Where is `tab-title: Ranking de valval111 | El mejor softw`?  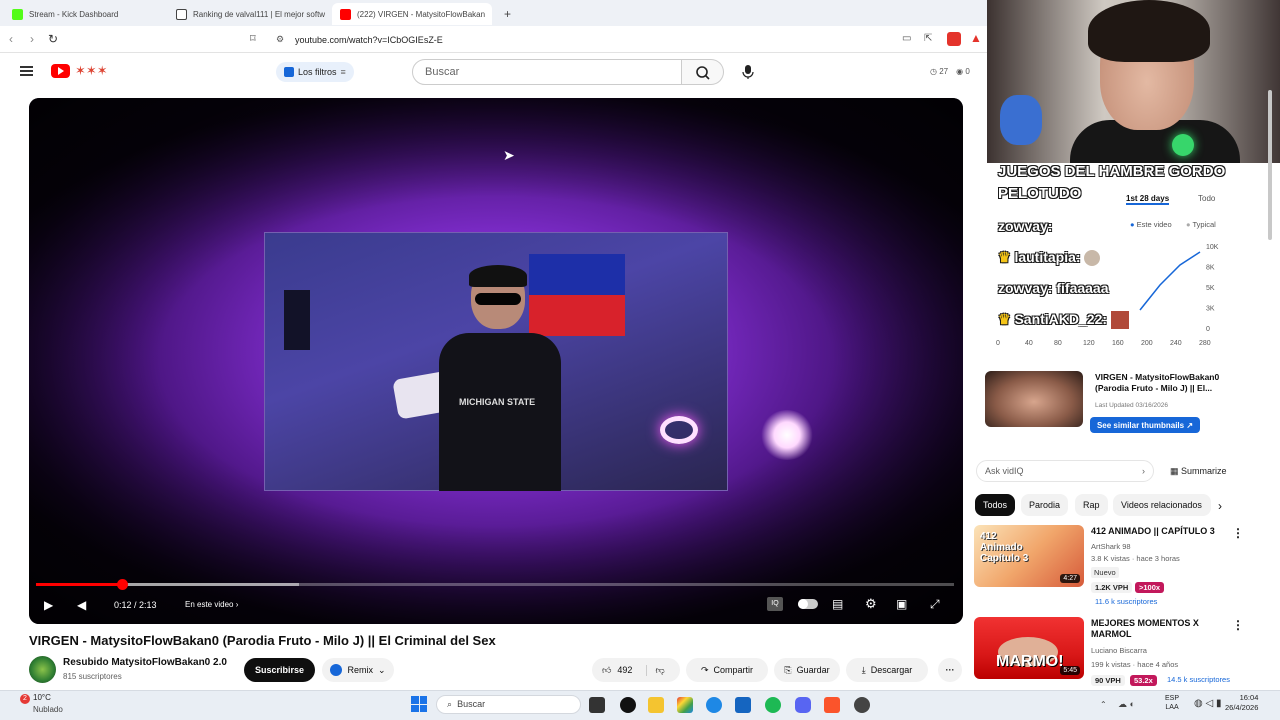
tab-title: Ranking de valval111 | El mejor softw is located at coordinates (259, 14).